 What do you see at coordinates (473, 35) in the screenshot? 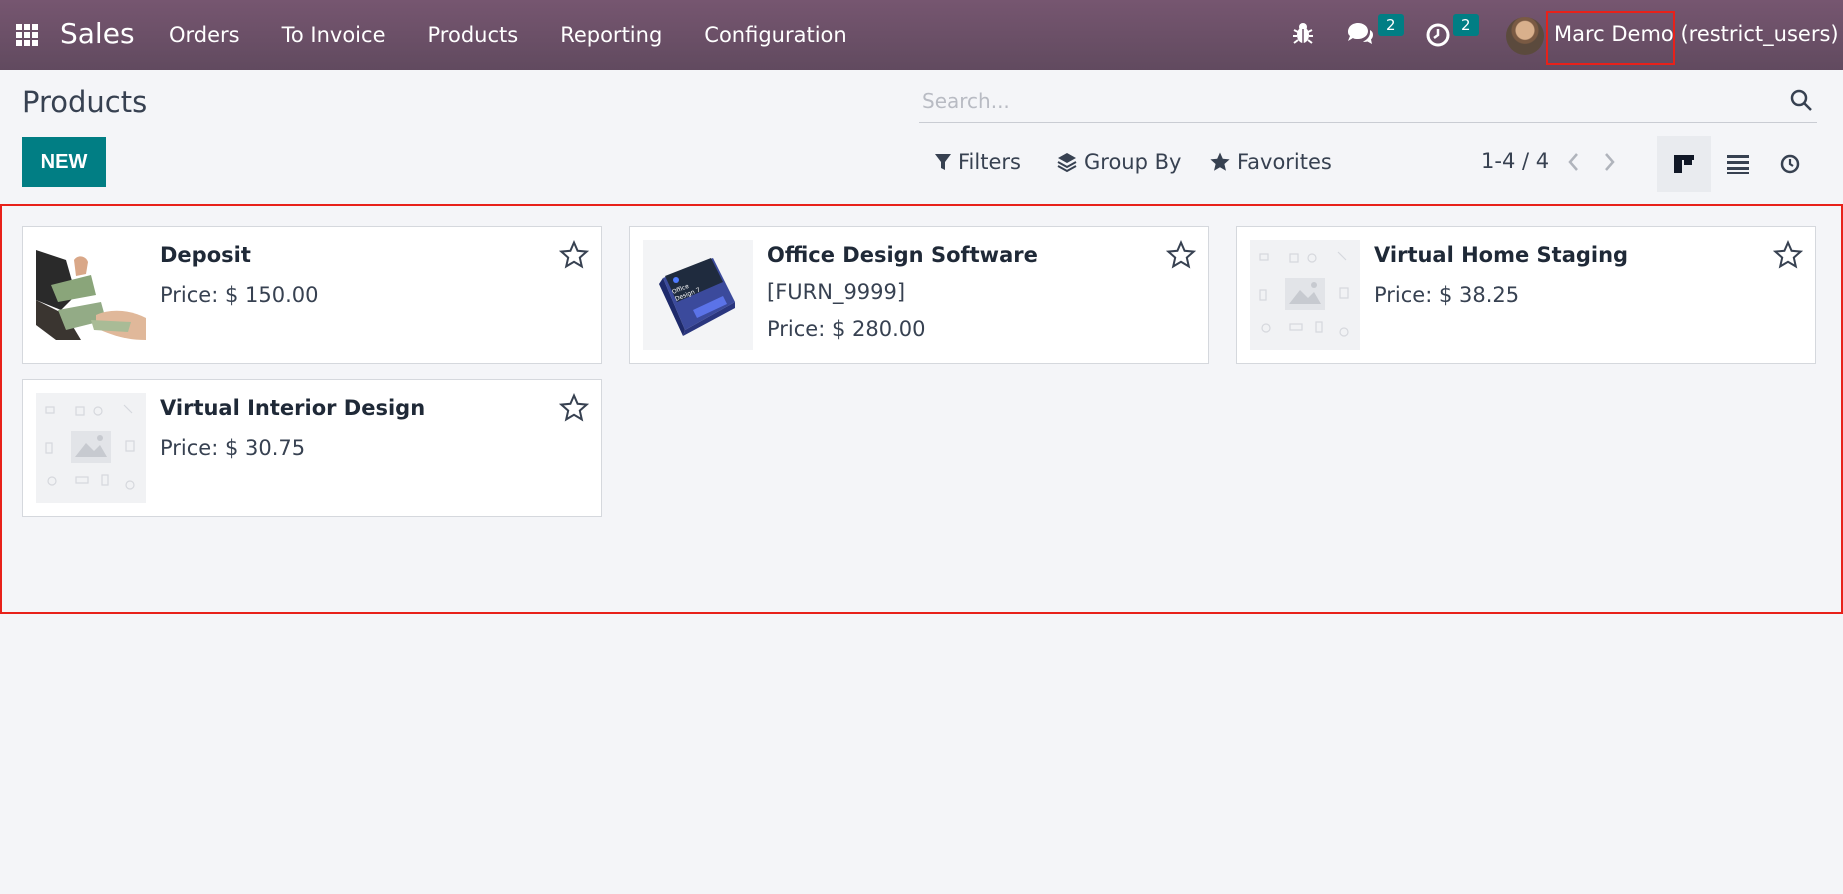
I see `menu-products: Products` at bounding box center [473, 35].